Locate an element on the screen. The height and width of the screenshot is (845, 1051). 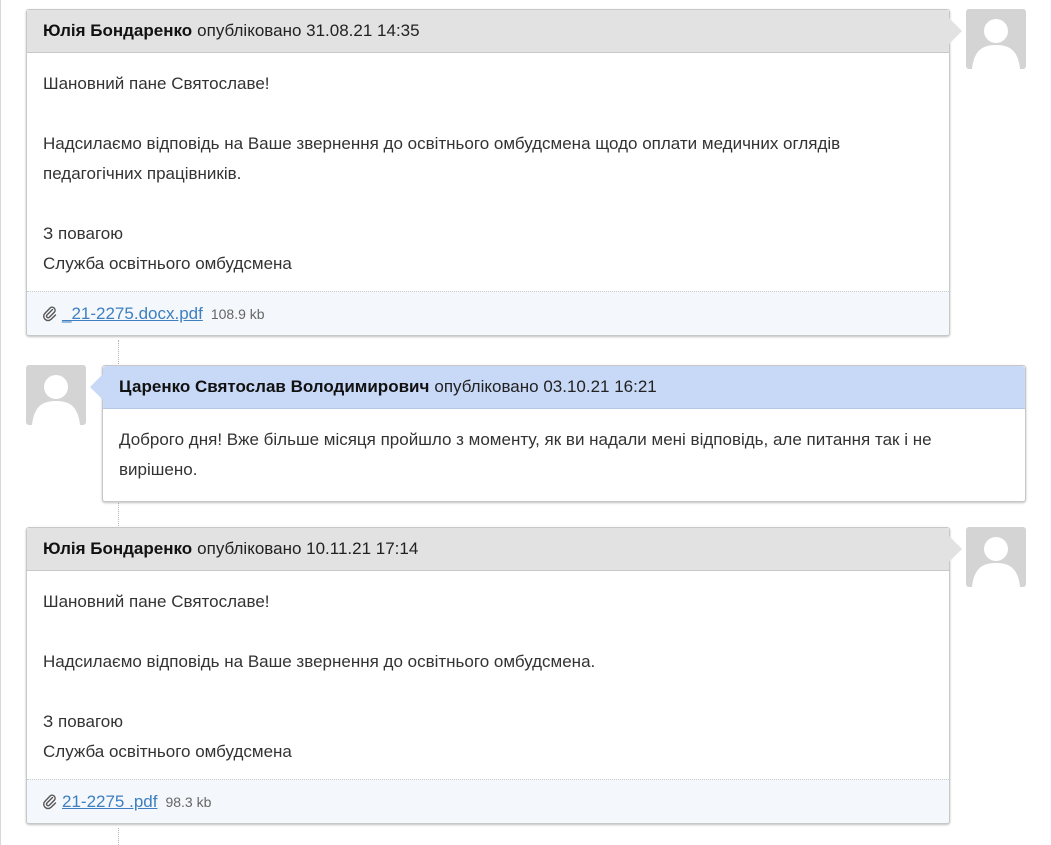
message-line: вирішено. is located at coordinates (158, 469).